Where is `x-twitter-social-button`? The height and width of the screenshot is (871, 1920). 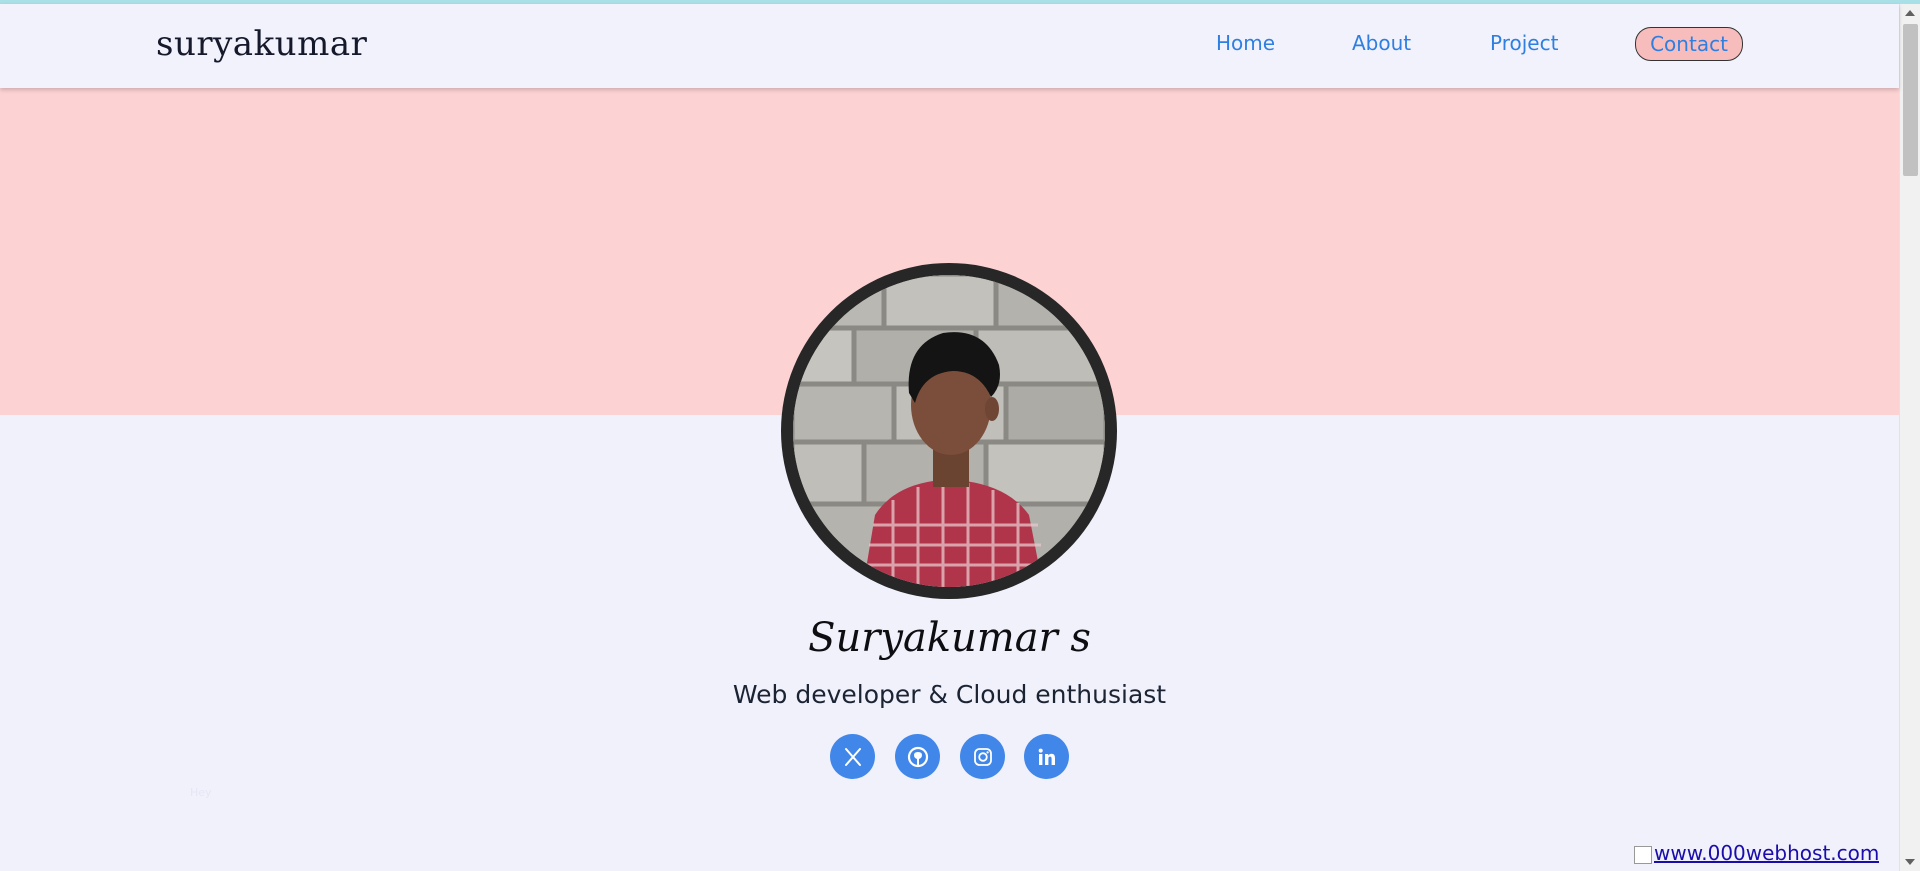
x-twitter-social-button is located at coordinates (852, 756).